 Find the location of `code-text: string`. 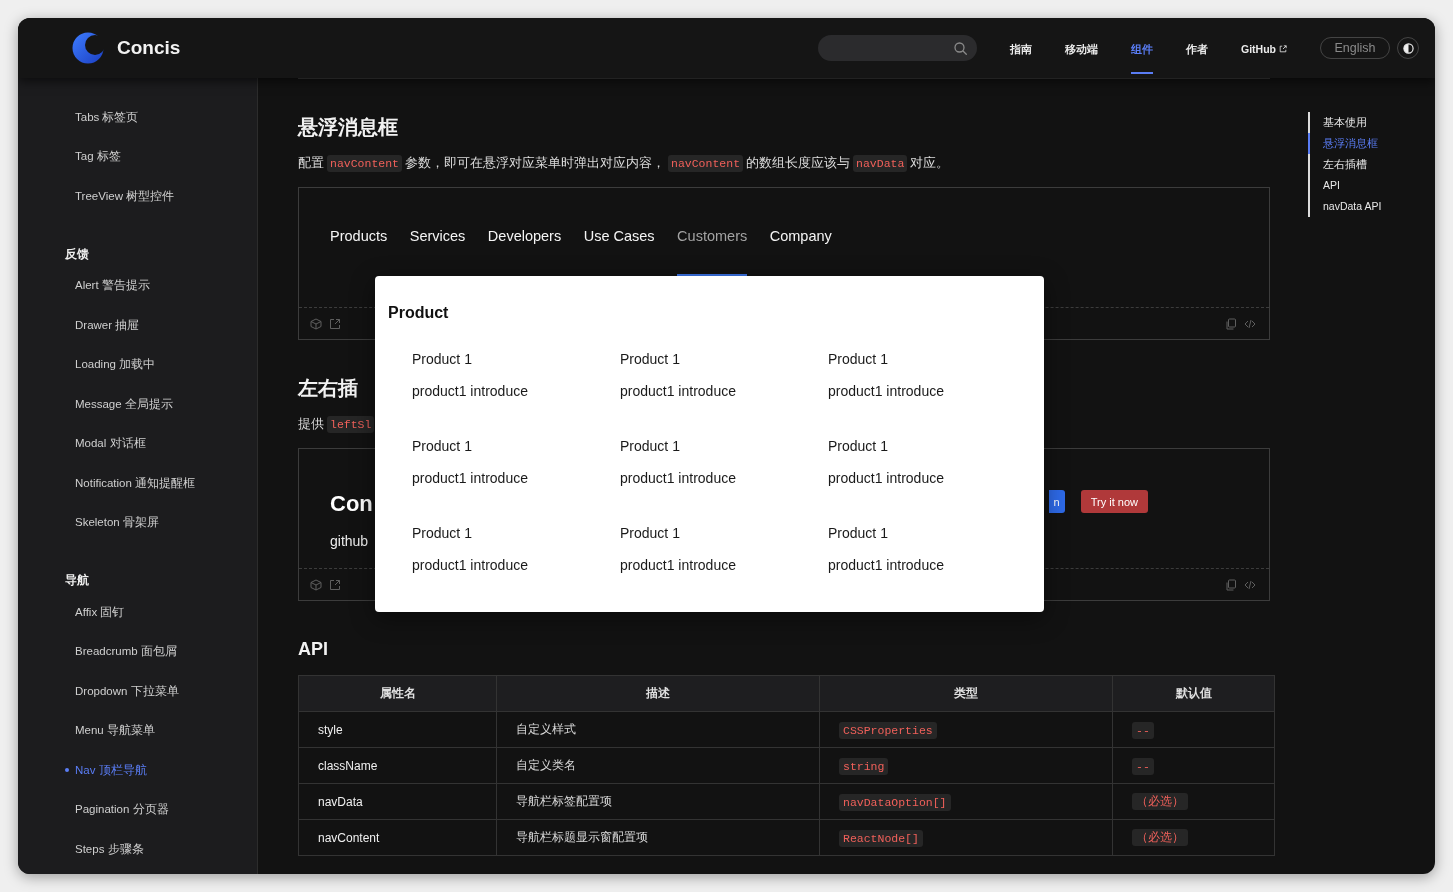

code-text: string is located at coordinates (864, 766).